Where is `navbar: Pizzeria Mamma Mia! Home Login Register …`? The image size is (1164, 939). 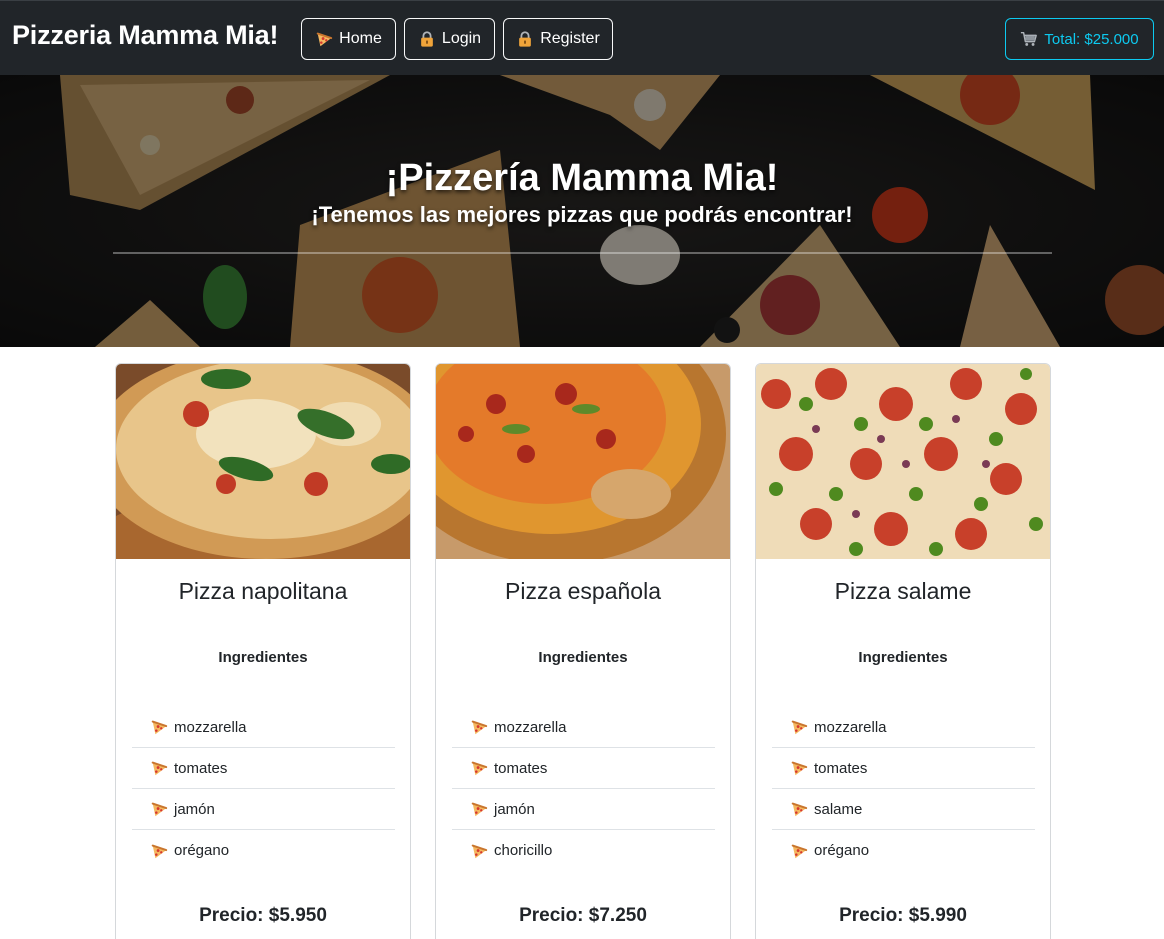
navbar: Pizzeria Mamma Mia! Home Login Register … is located at coordinates (582, 37).